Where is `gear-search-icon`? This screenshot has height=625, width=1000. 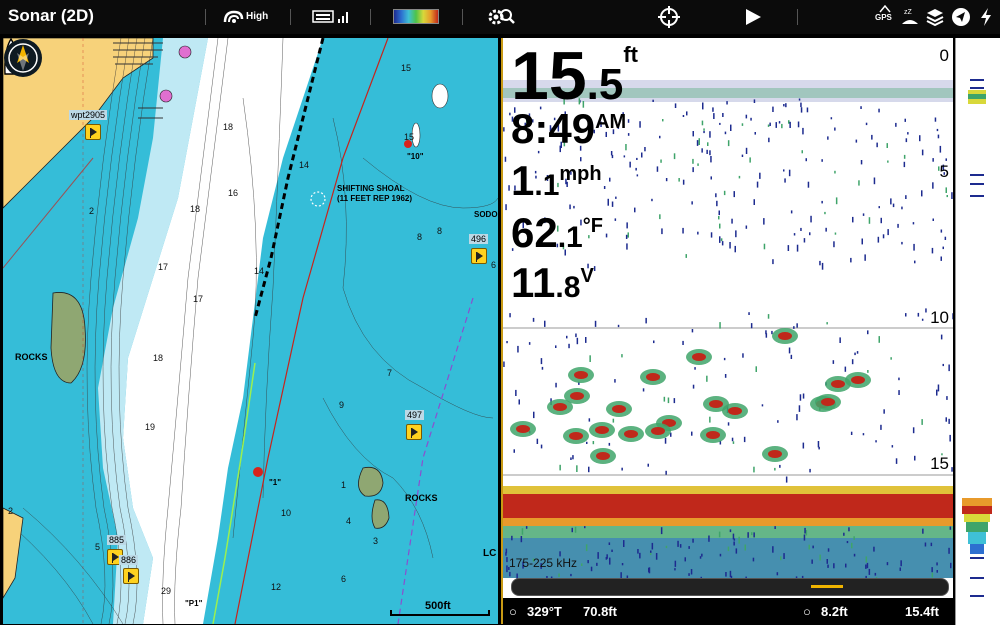 gear-search-icon is located at coordinates (501, 17).